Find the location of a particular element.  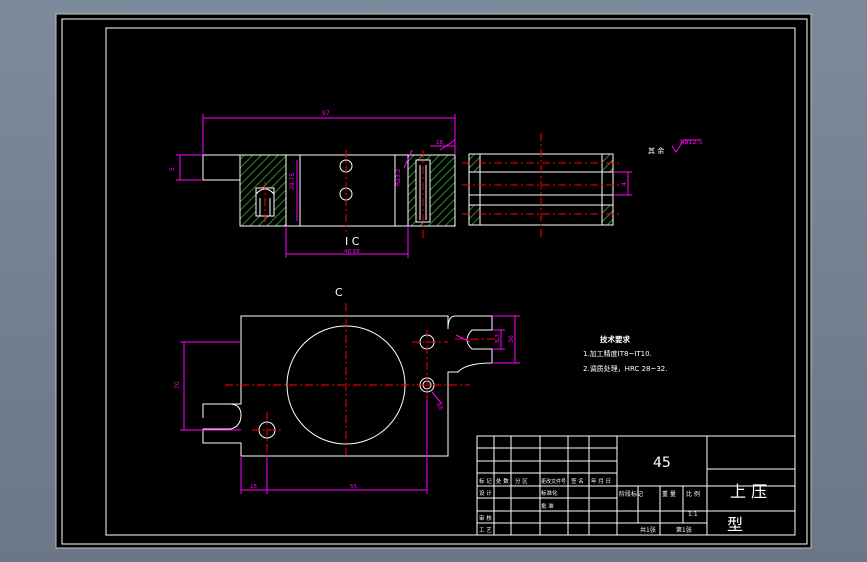

tb-stage-label: 阶段标记 is located at coordinates (631, 494).